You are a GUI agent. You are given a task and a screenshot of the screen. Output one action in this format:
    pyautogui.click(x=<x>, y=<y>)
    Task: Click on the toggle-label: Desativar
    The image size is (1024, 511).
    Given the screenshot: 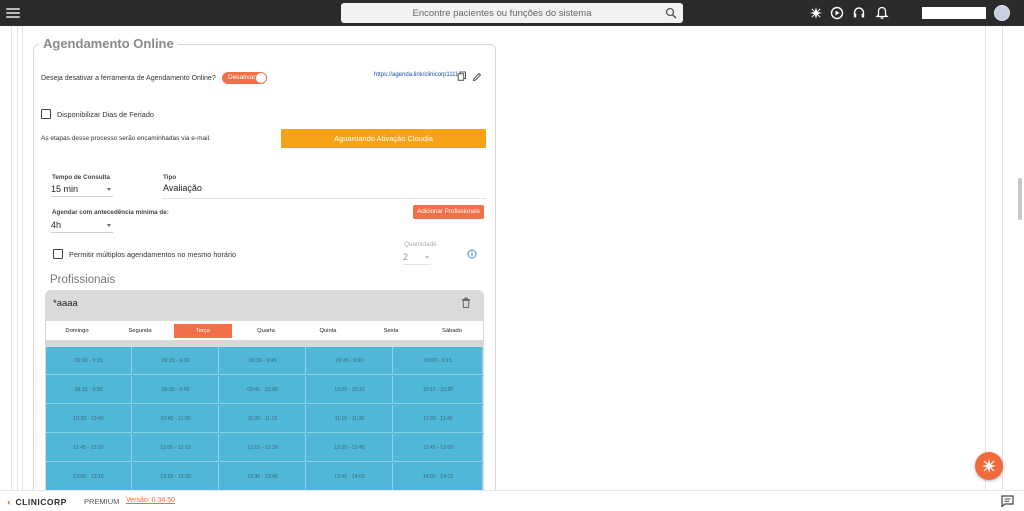 What is the action you would take?
    pyautogui.click(x=242, y=77)
    